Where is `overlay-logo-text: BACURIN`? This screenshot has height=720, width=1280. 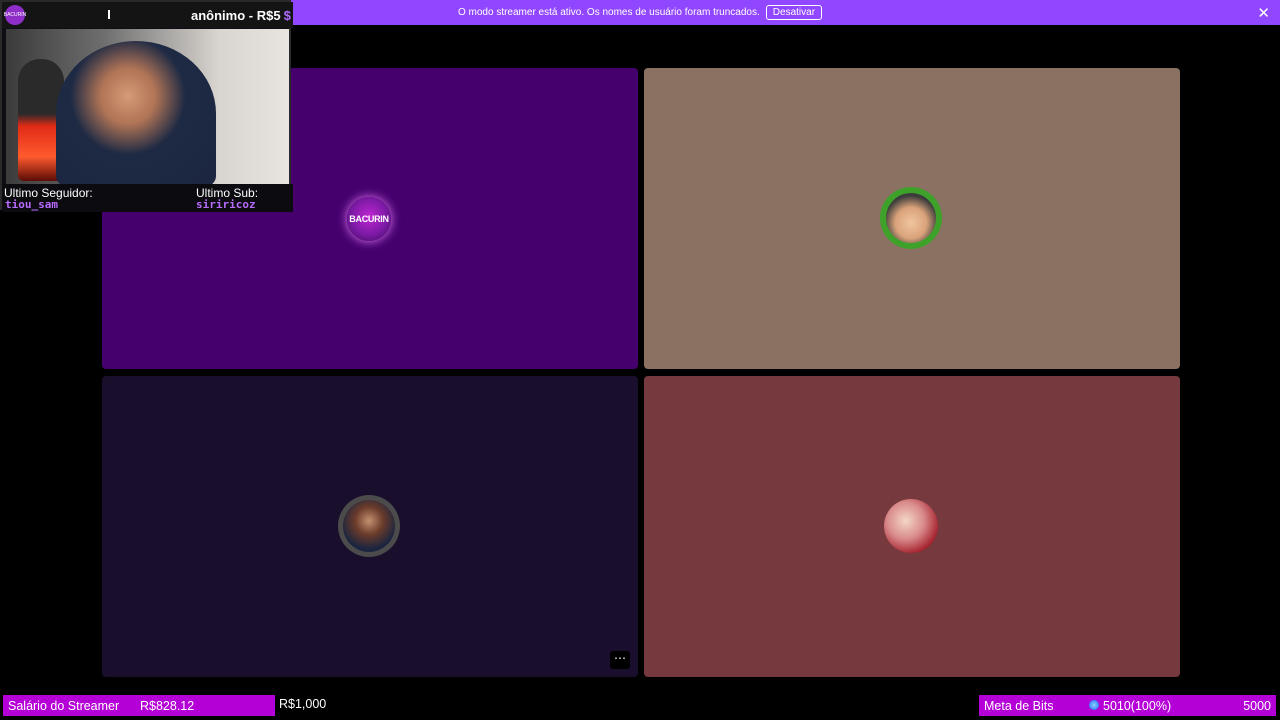
overlay-logo-text: BACURIN is located at coordinates (15, 15).